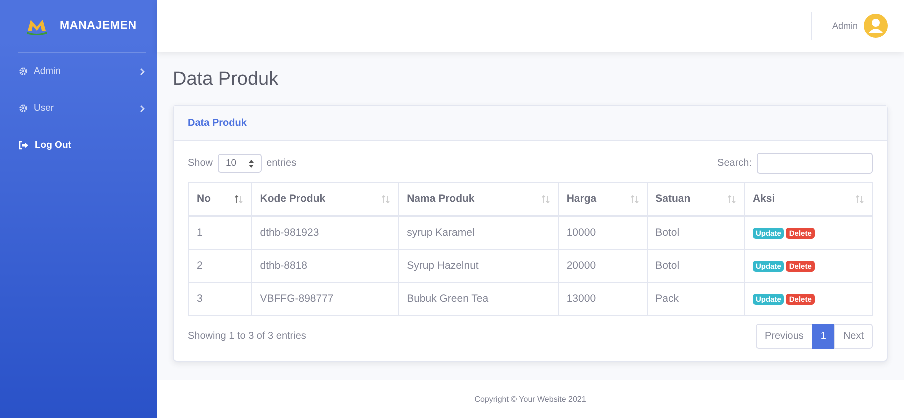 The width and height of the screenshot is (904, 418). Describe the element at coordinates (220, 233) in the screenshot. I see `table-cell: 1` at that location.